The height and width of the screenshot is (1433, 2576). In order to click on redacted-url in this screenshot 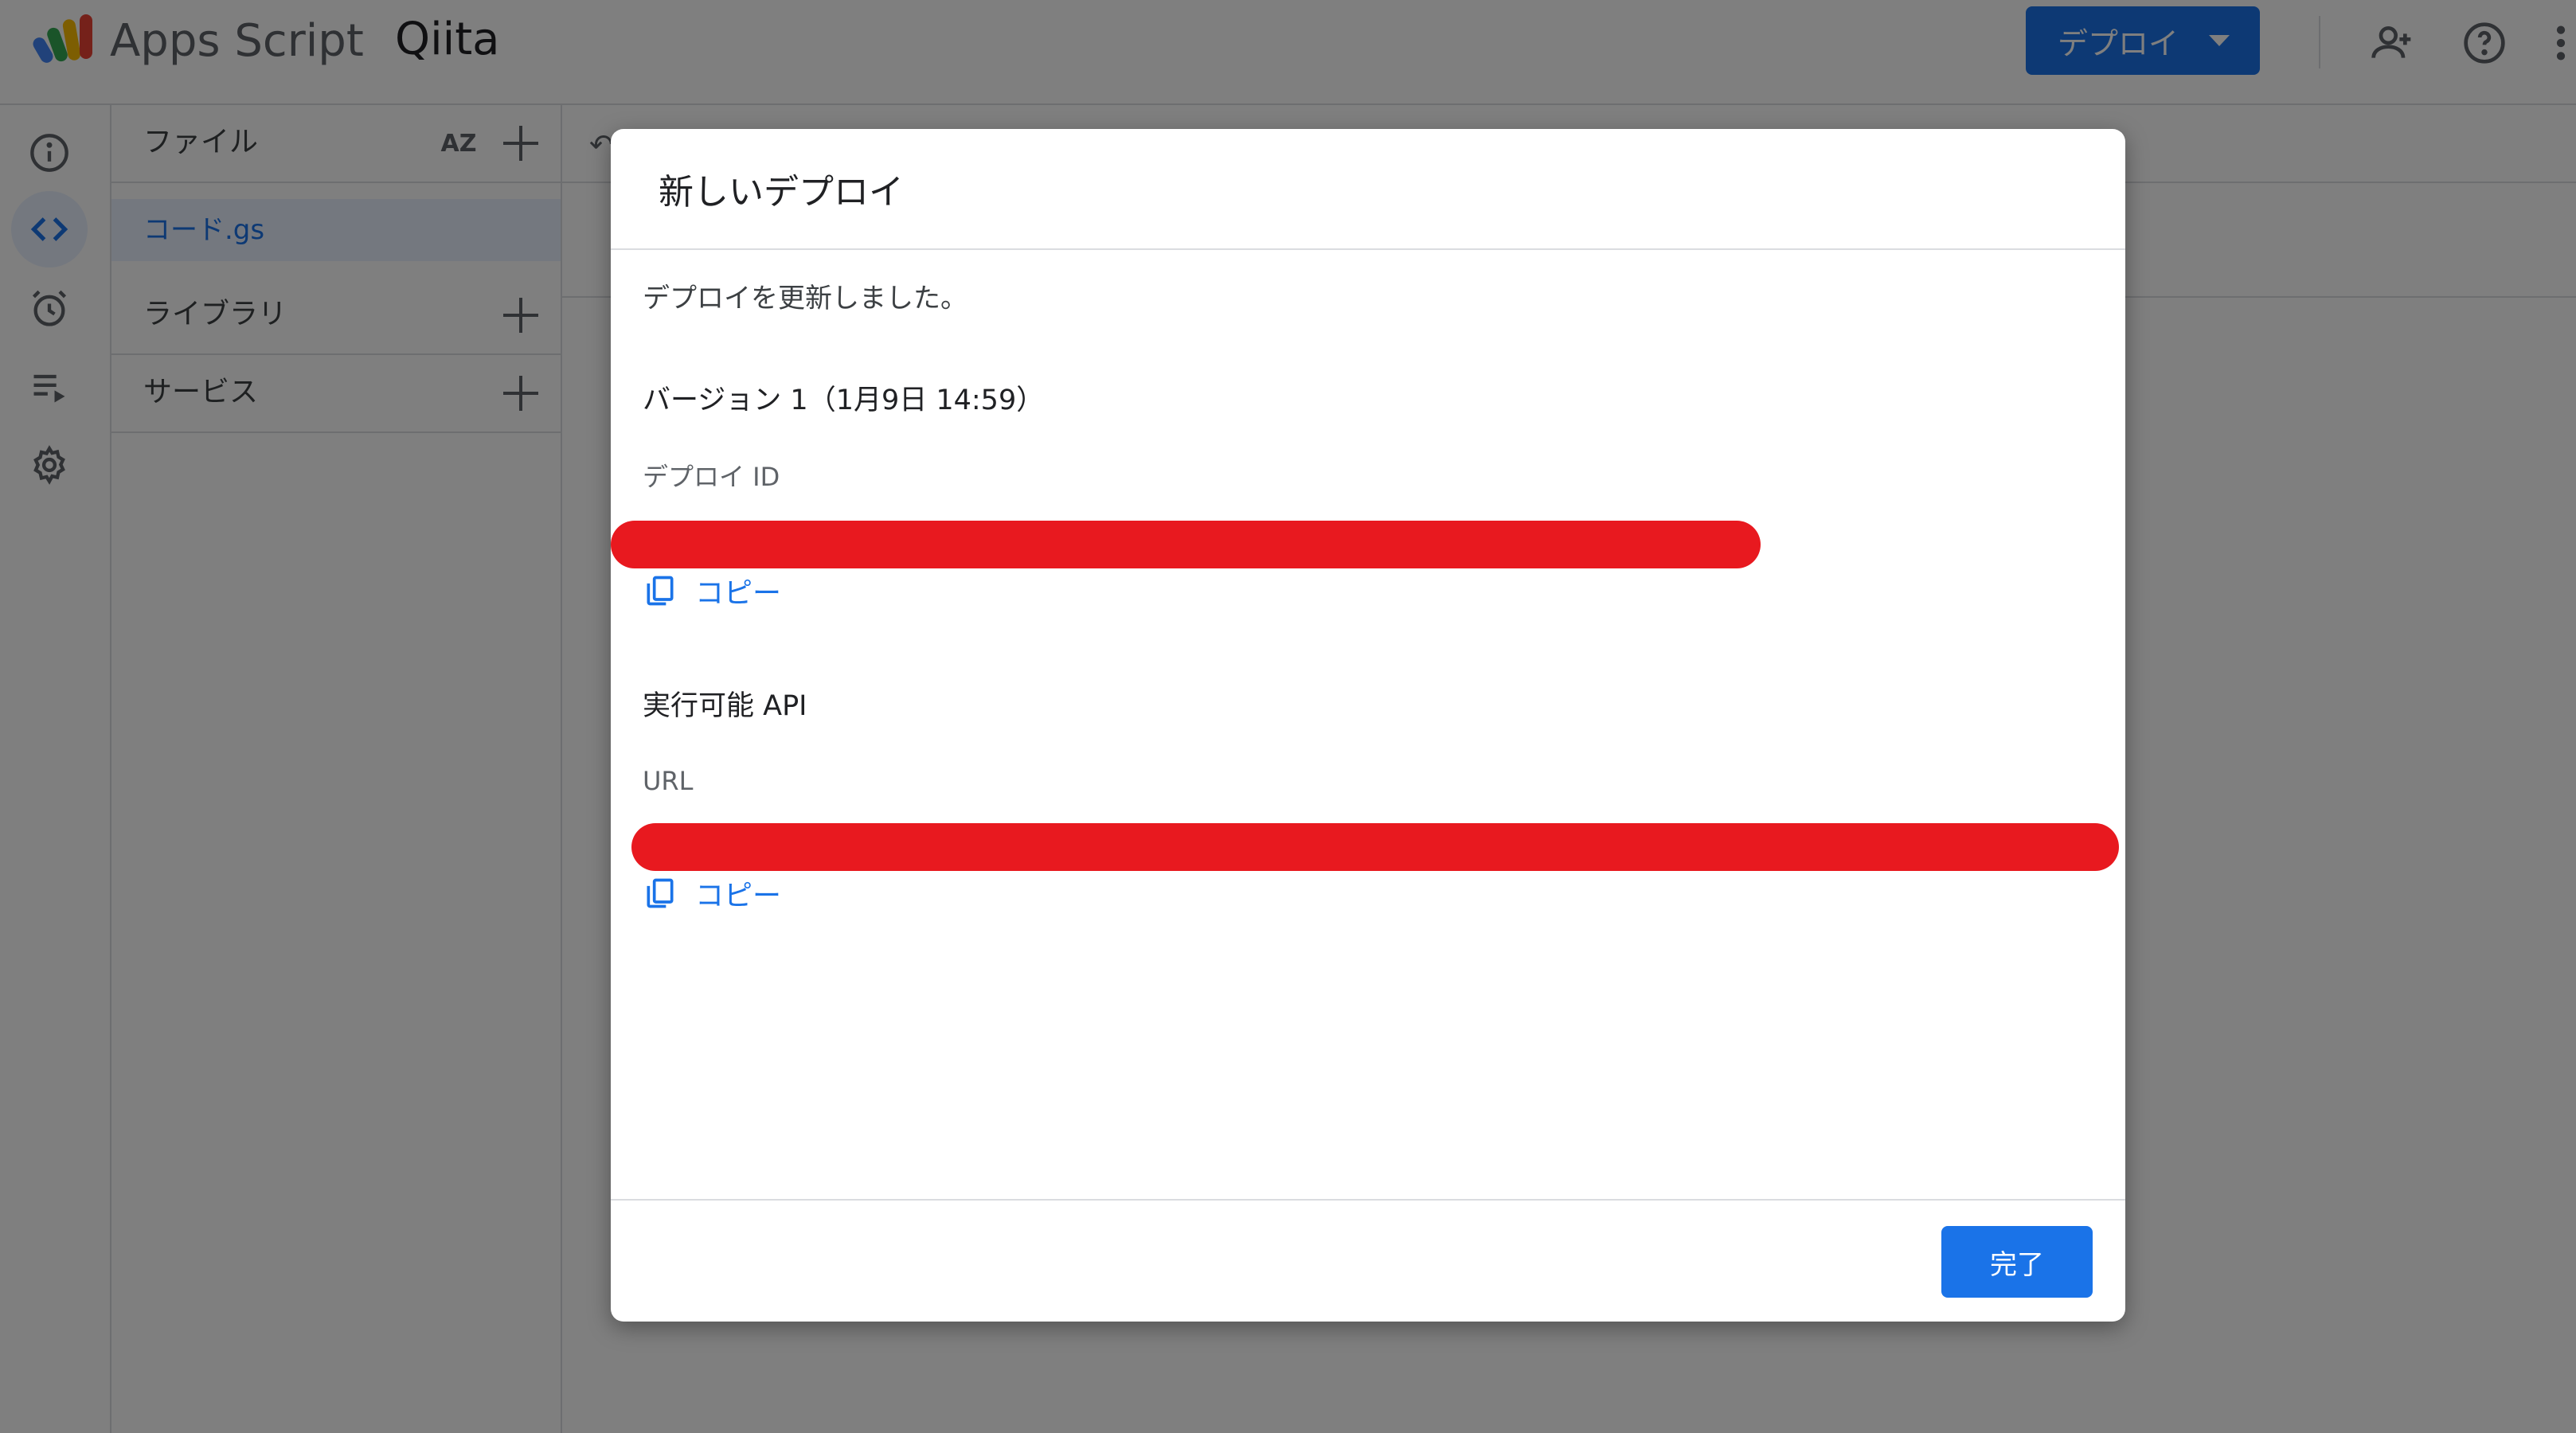, I will do `click(1375, 847)`.